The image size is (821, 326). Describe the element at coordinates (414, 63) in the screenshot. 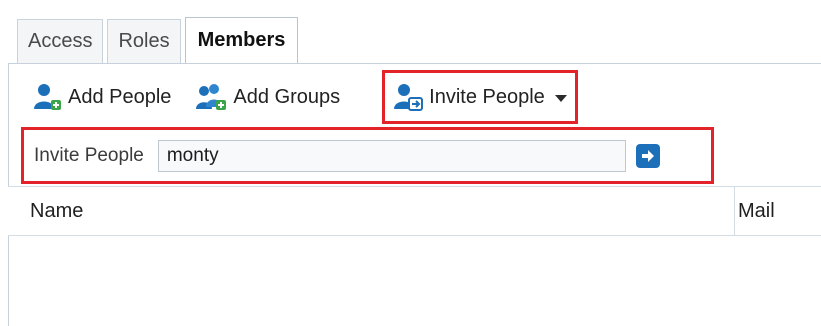

I see `tab-divider` at that location.